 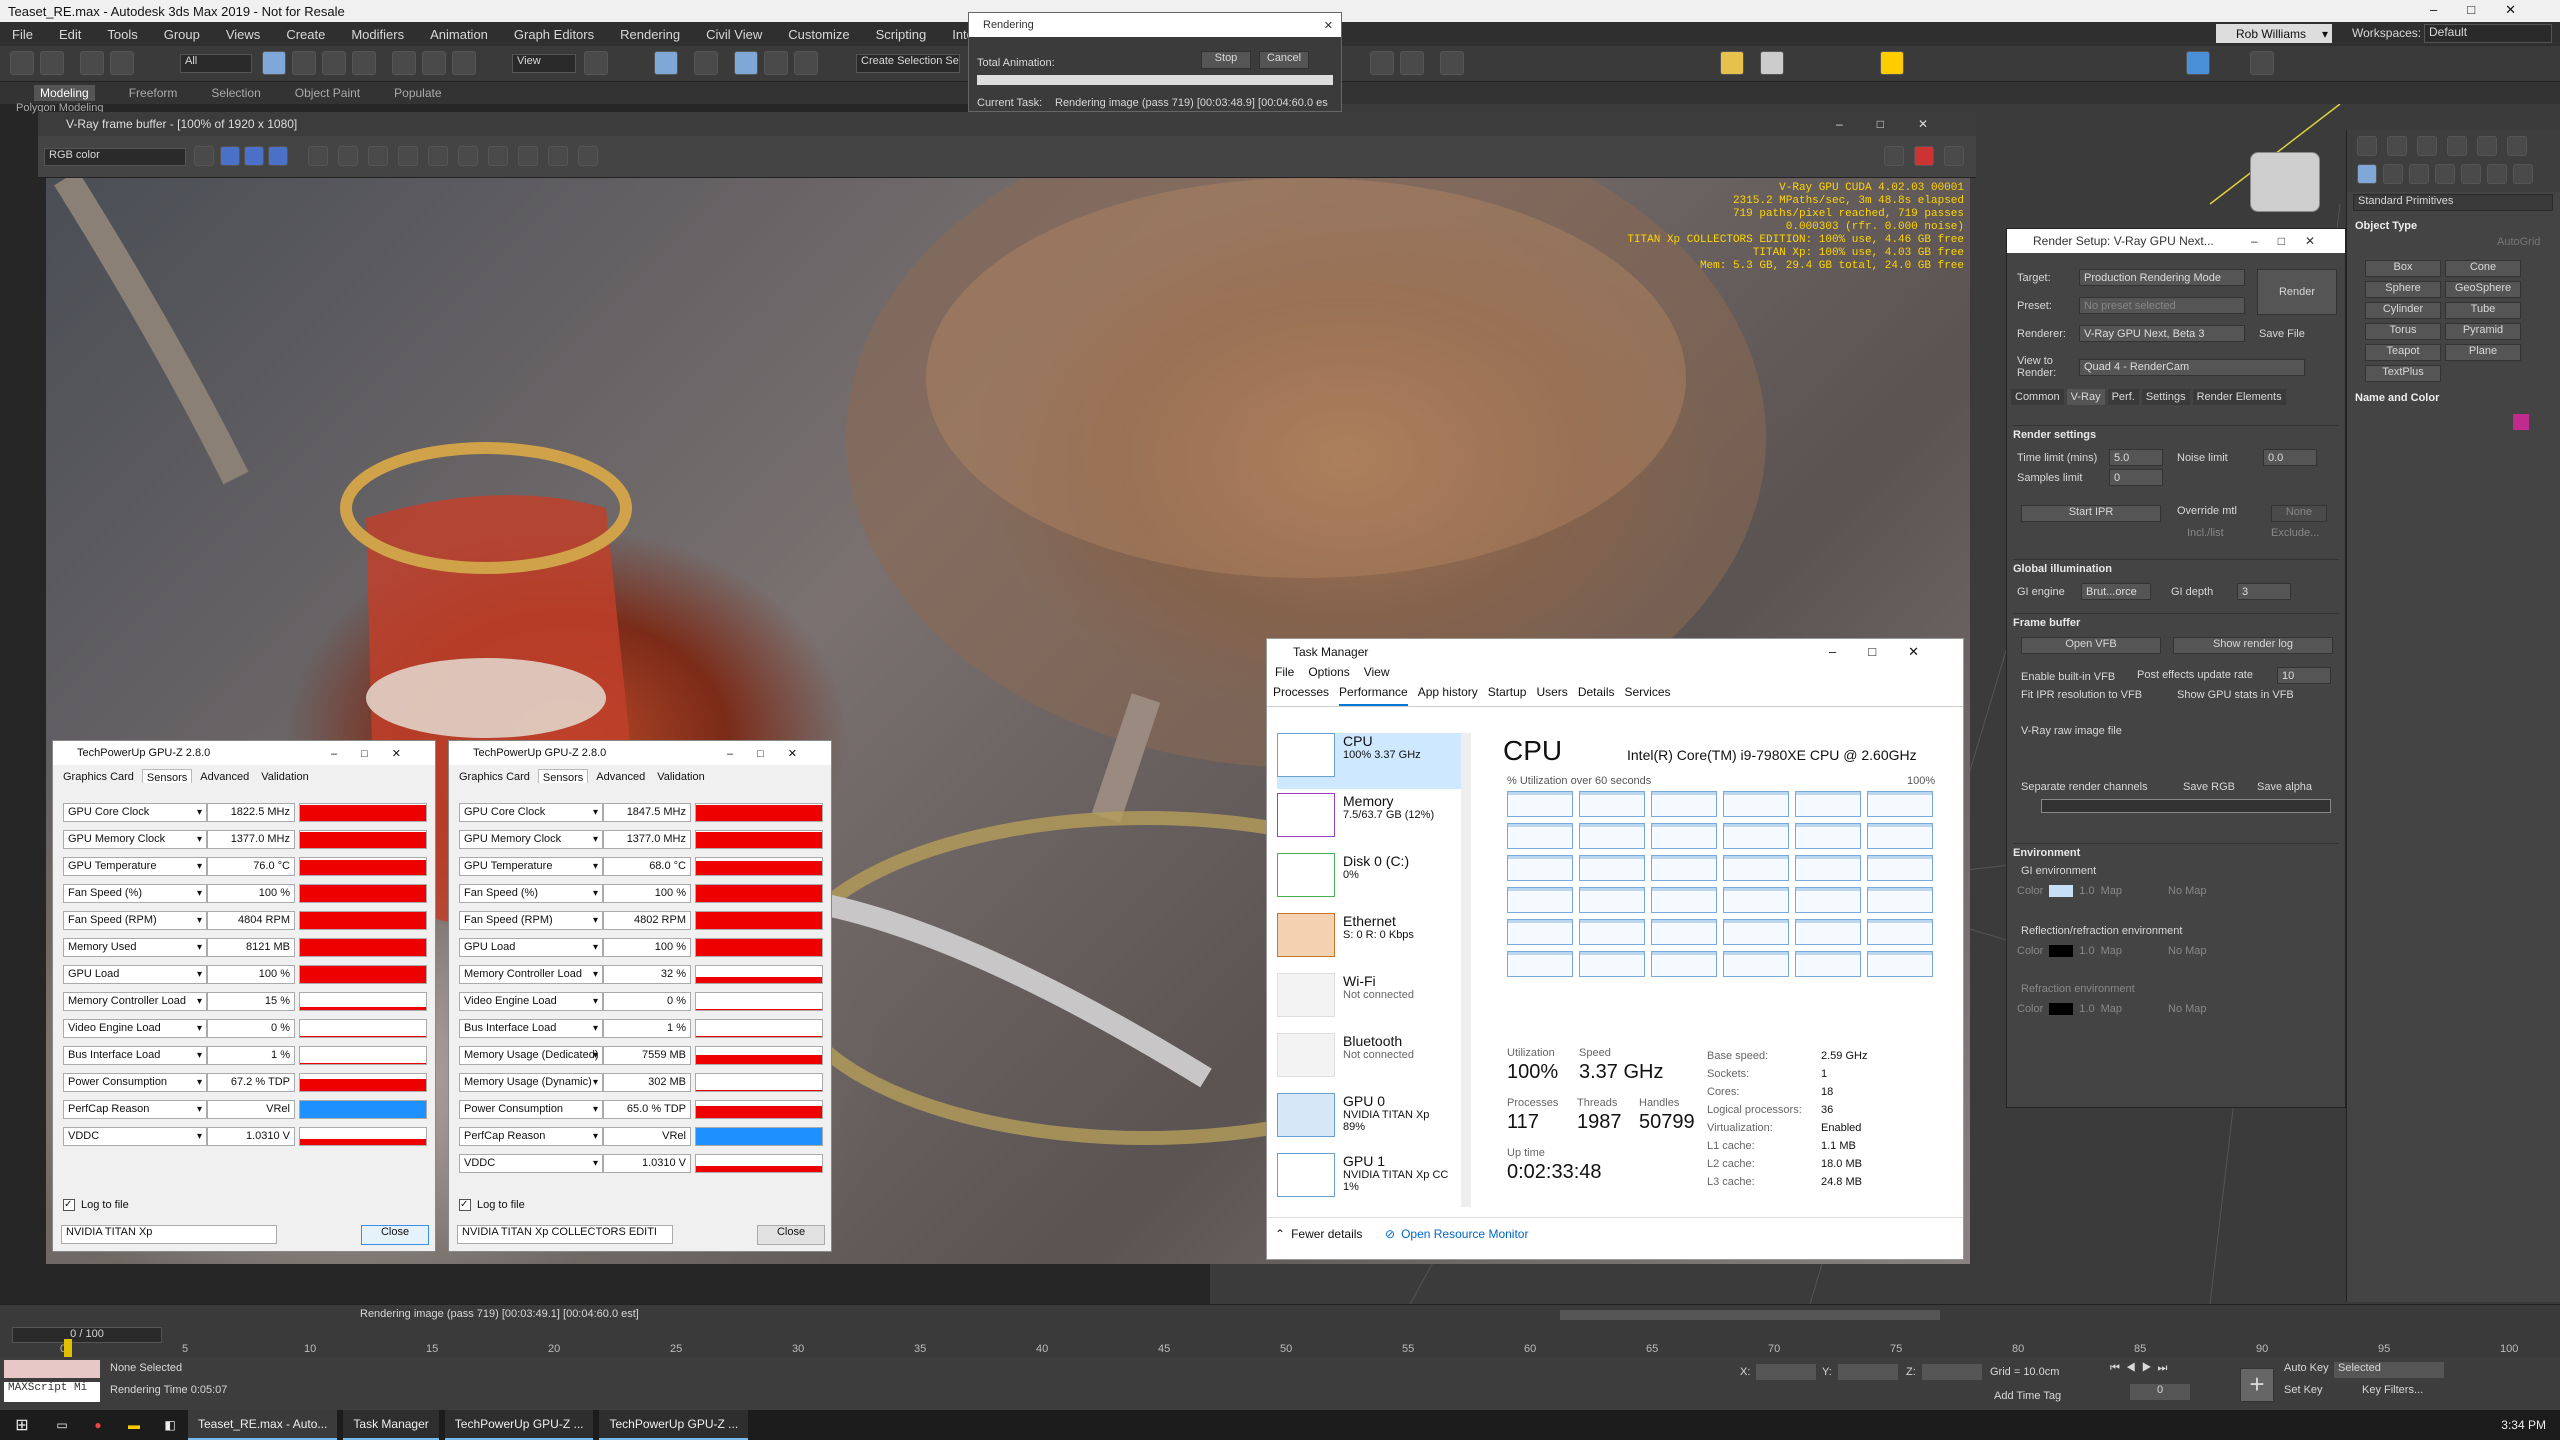 What do you see at coordinates (2192, 367) in the screenshot?
I see `view-to-render-dropdown: Quad 4 - RenderCam` at bounding box center [2192, 367].